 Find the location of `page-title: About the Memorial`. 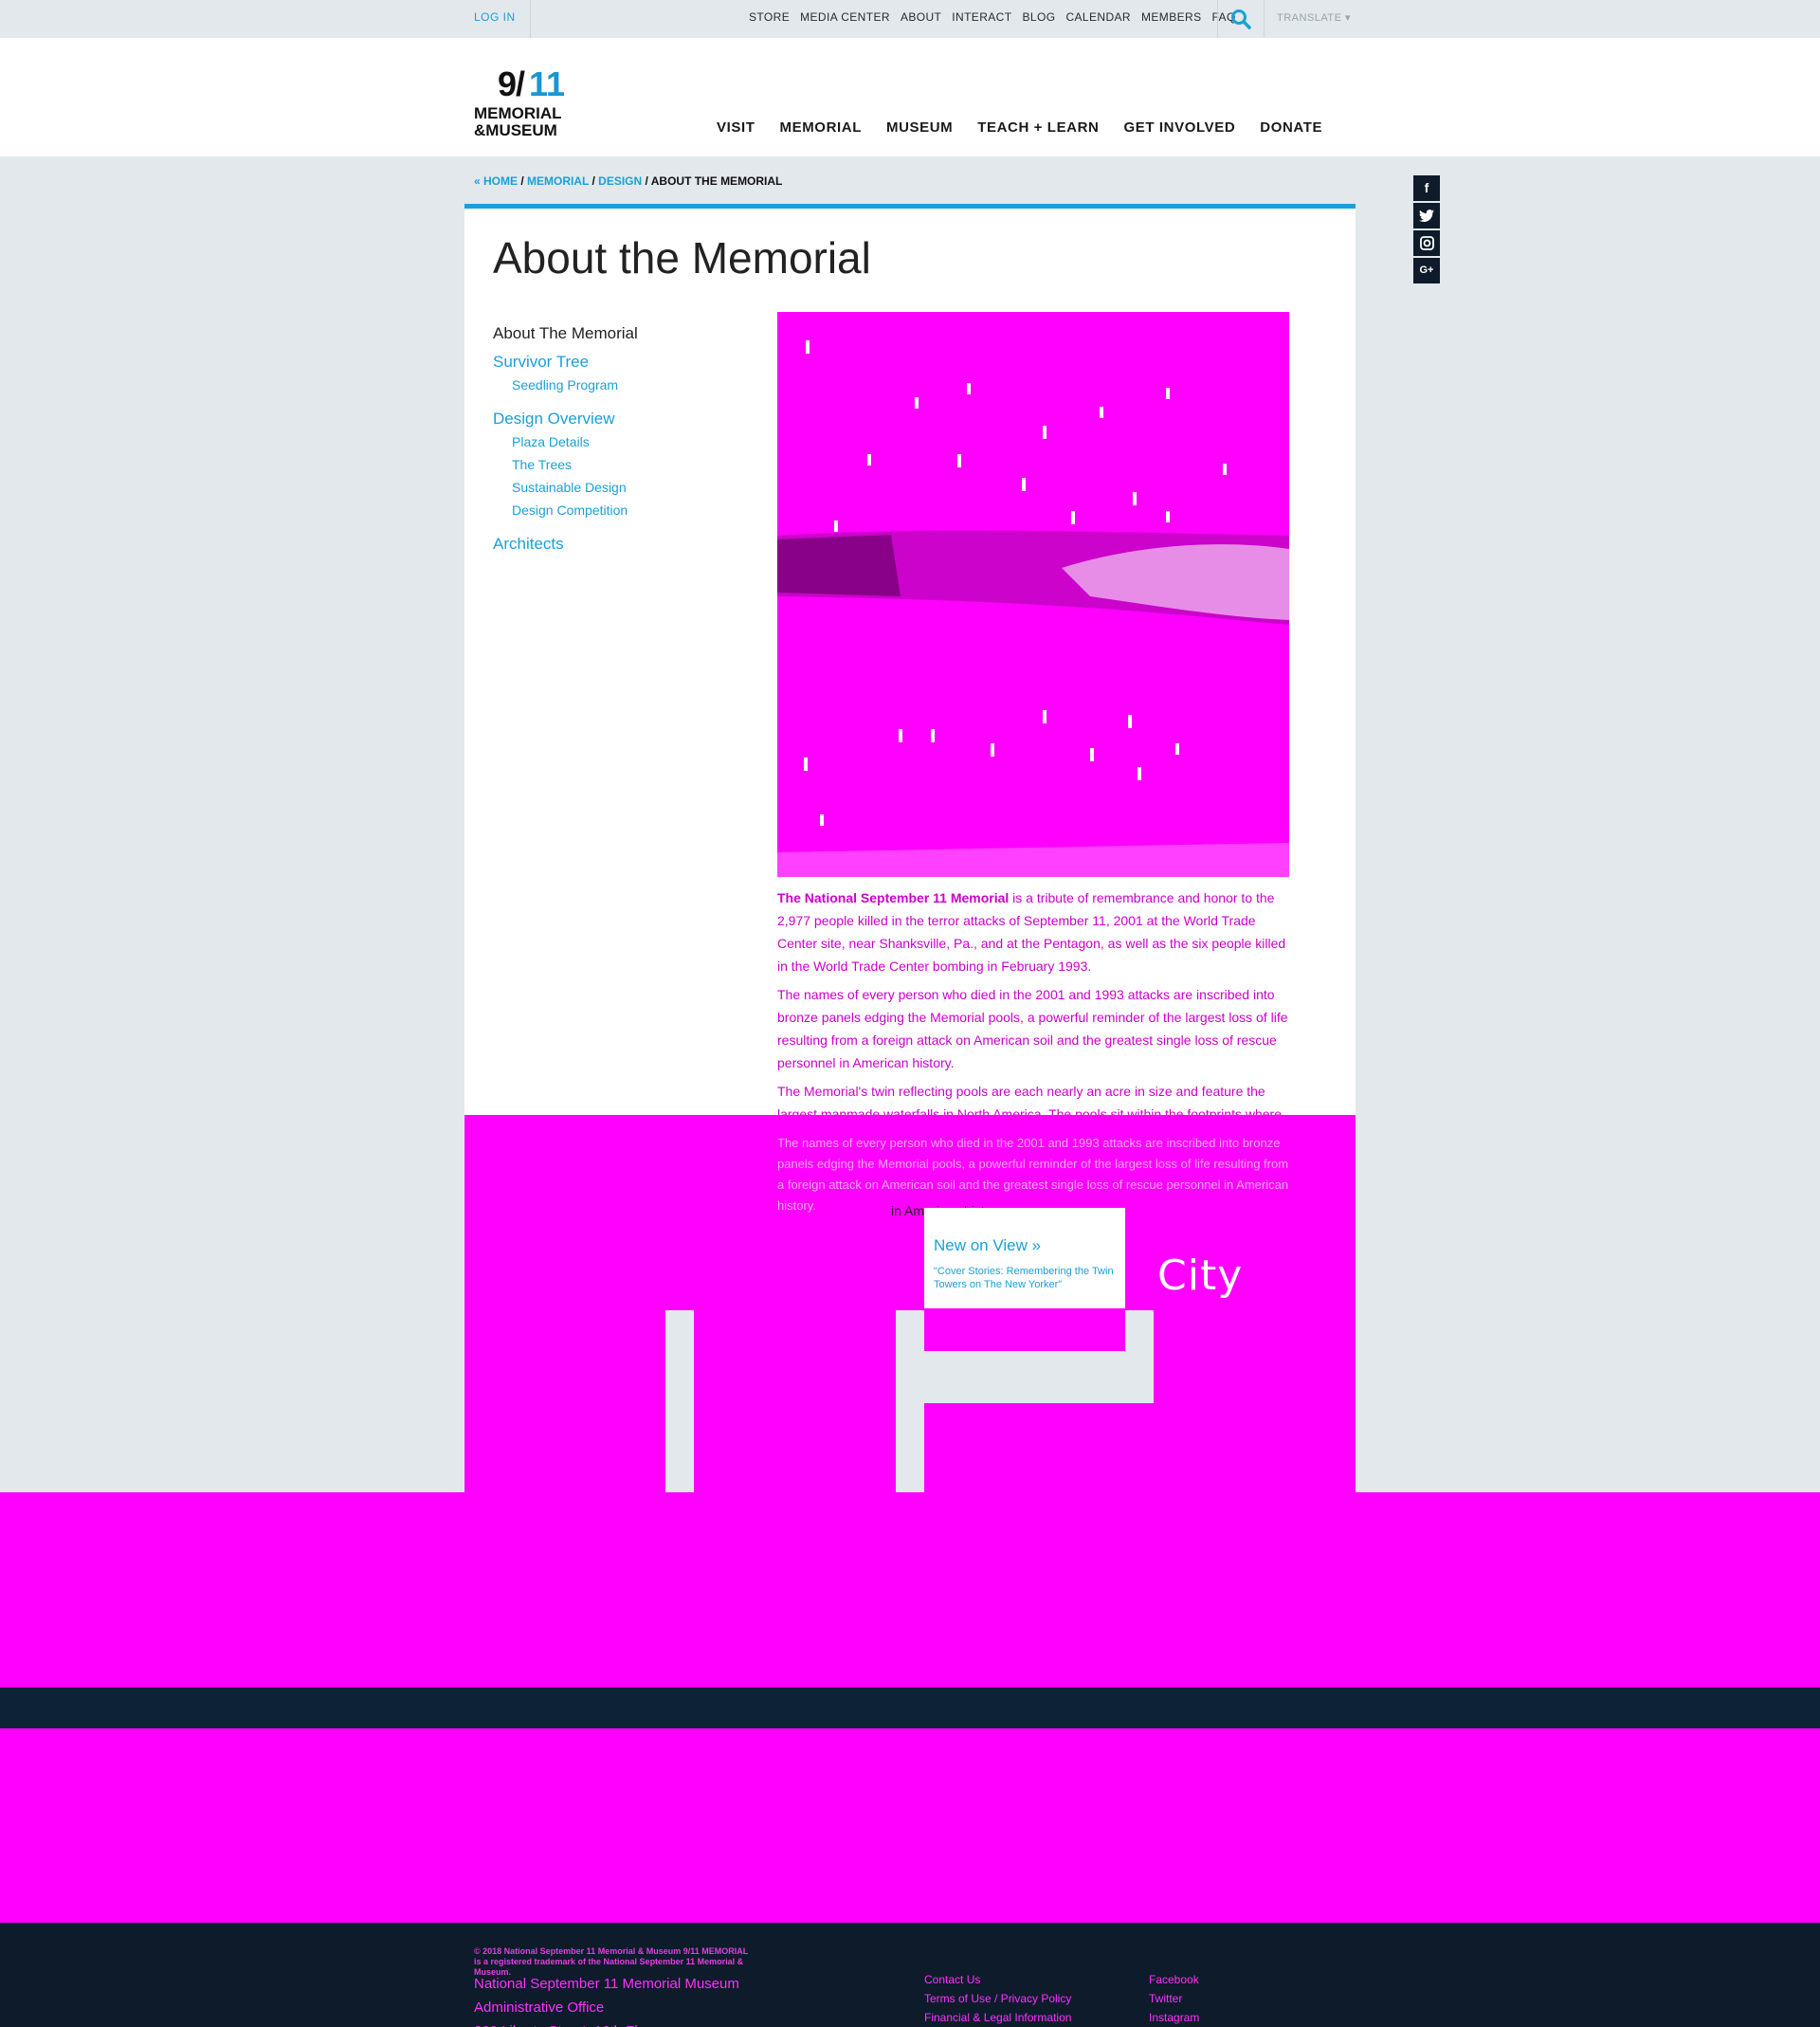

page-title: About the Memorial is located at coordinates (682, 258).